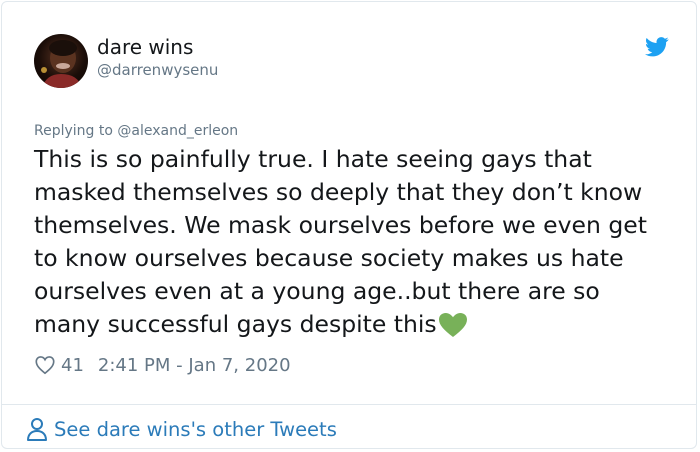  I want to click on like-button: 41, so click(59, 365).